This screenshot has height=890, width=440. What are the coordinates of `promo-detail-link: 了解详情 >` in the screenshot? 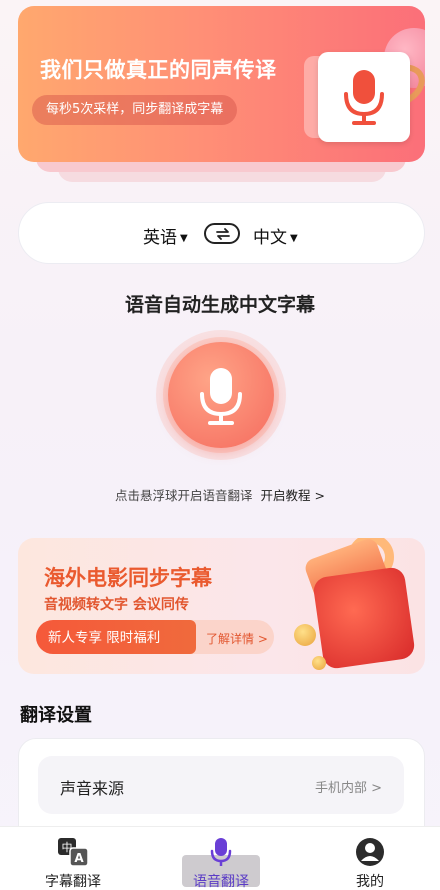 It's located at (237, 638).